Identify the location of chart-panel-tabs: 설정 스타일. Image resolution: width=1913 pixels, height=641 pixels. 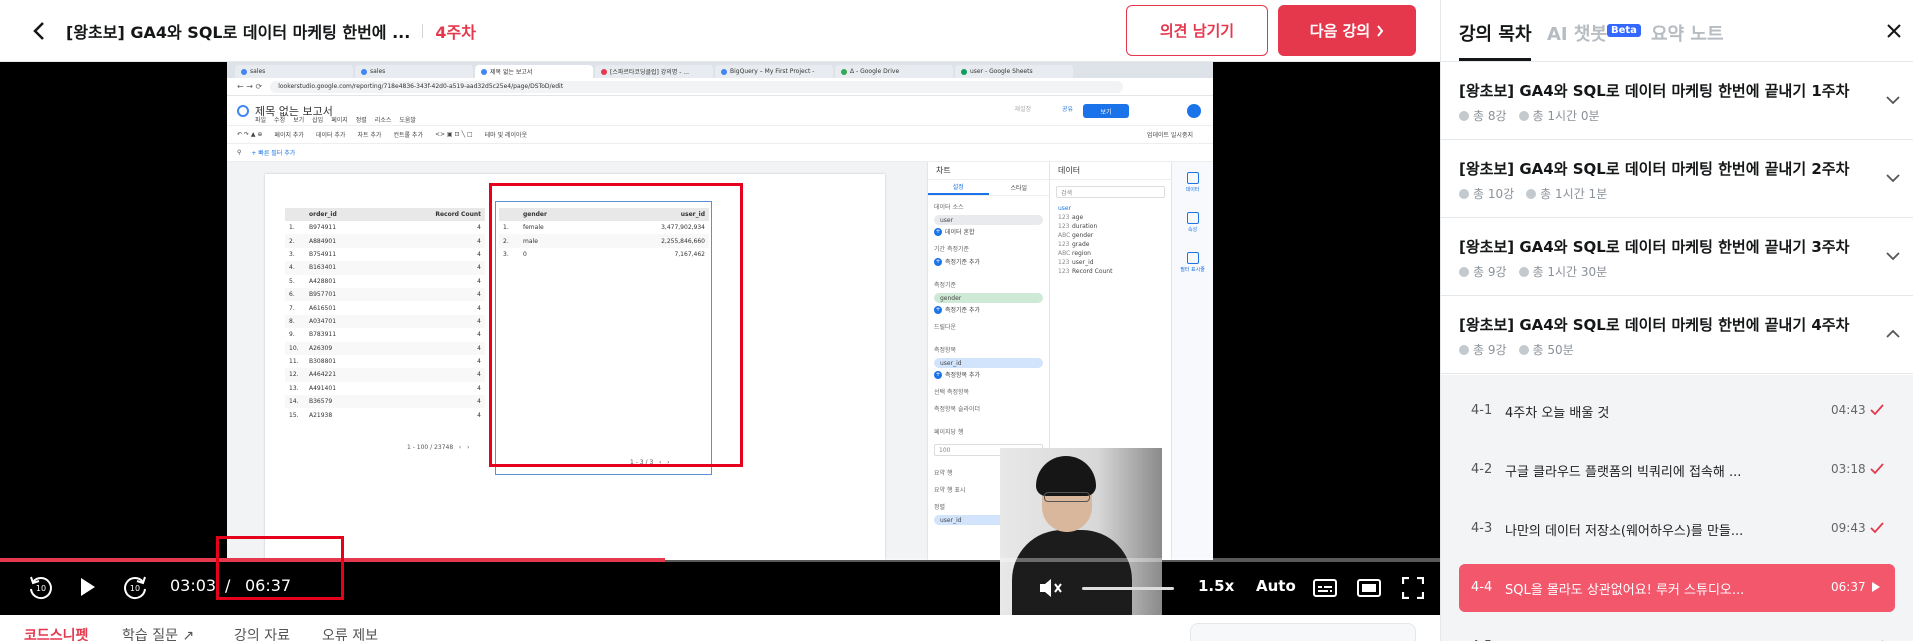
(988, 188).